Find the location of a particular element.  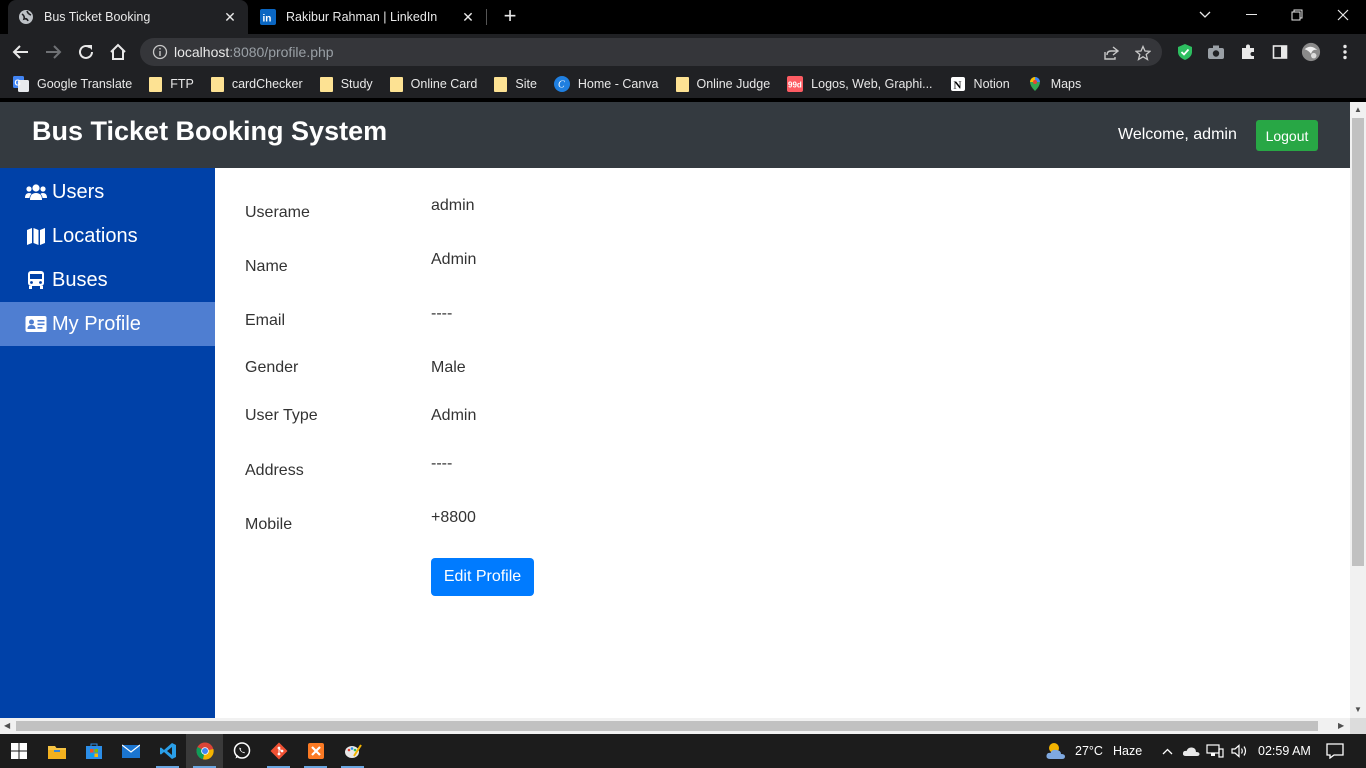

bookmark-label: Online Card is located at coordinates (444, 84).